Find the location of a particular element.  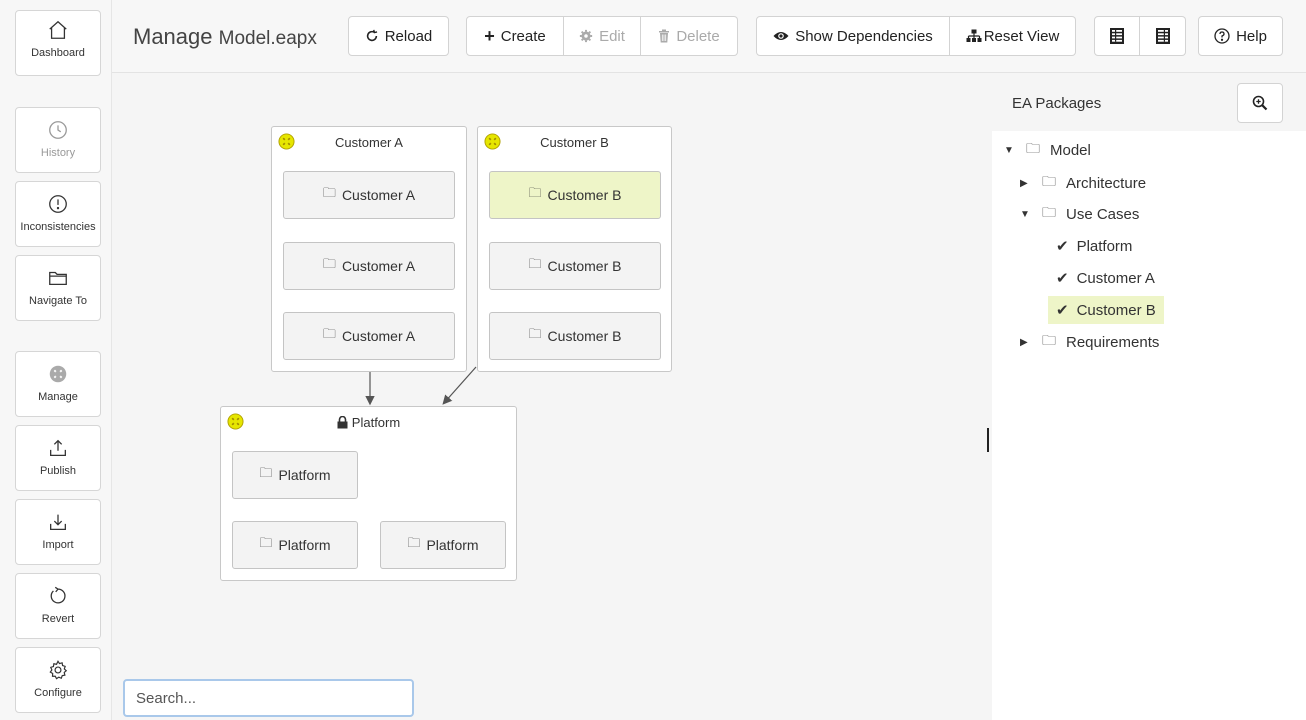

zoom-in-icon is located at coordinates (1260, 103).